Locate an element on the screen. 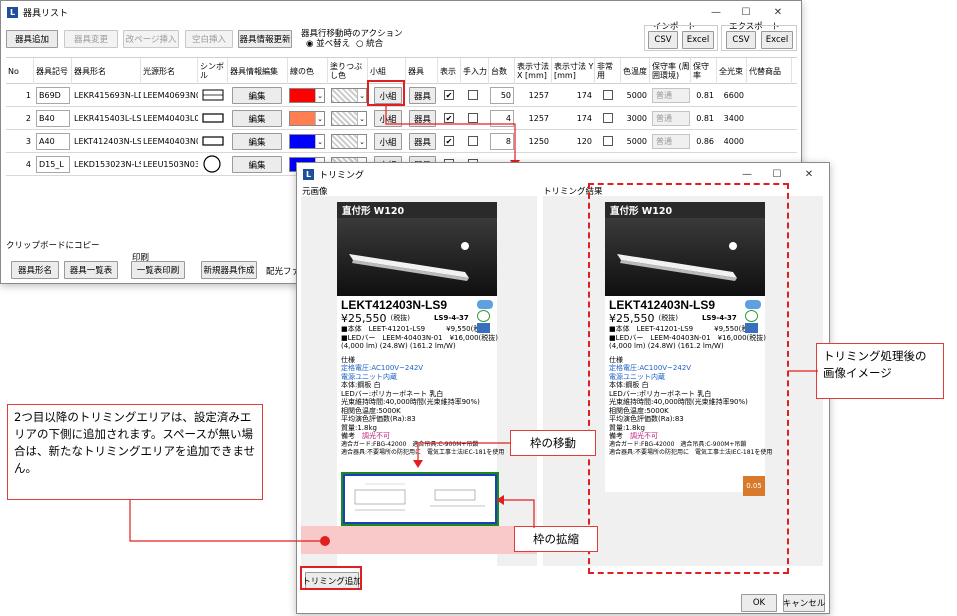 The height and width of the screenshot is (616, 957). insert-page-break-button: 改ページ挿入 is located at coordinates (151, 39).